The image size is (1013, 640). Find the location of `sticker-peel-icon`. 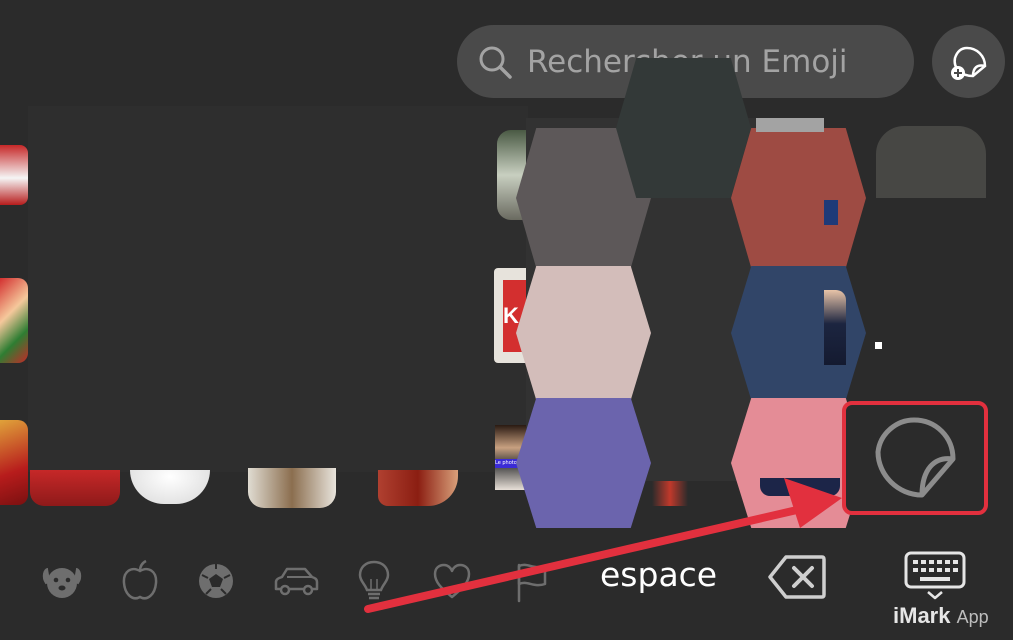

sticker-peel-icon is located at coordinates (915, 457).